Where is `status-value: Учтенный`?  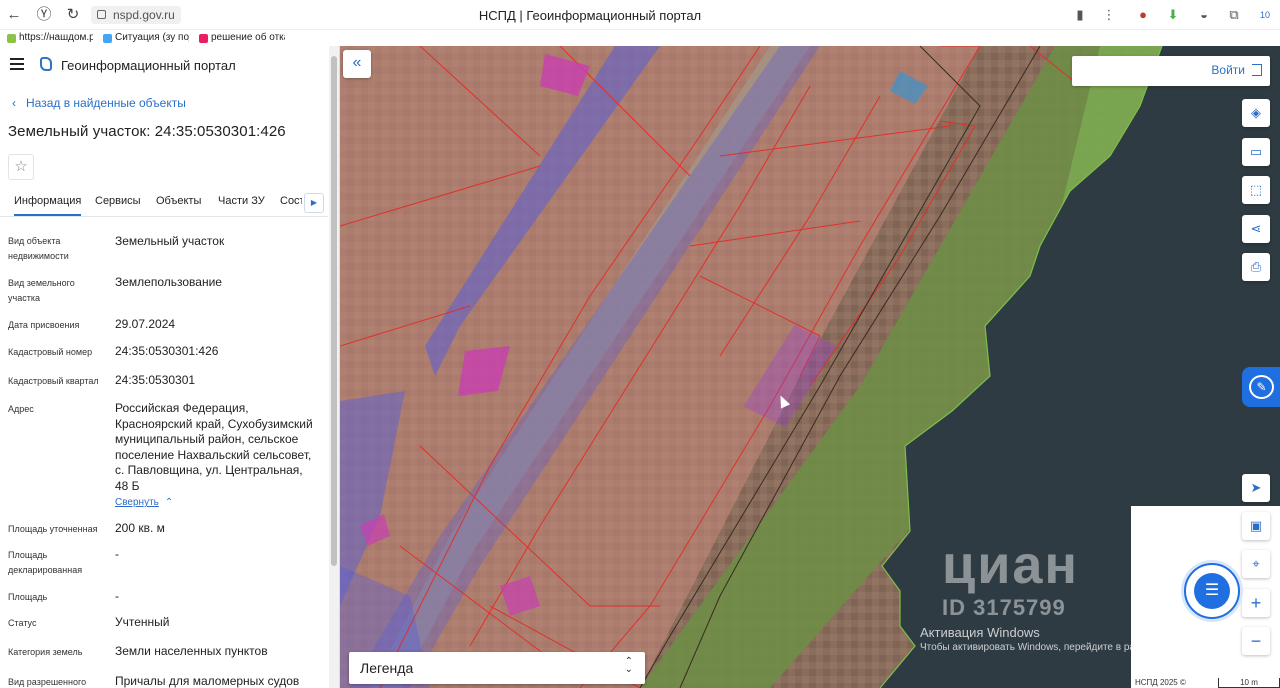 status-value: Учтенный is located at coordinates (142, 622).